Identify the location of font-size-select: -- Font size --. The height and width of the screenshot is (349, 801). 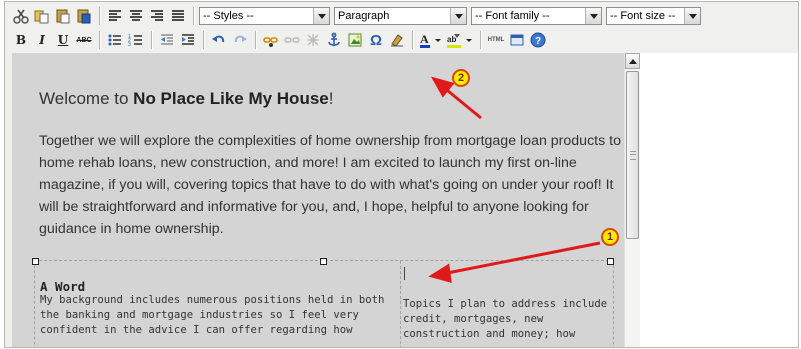
(653, 16).